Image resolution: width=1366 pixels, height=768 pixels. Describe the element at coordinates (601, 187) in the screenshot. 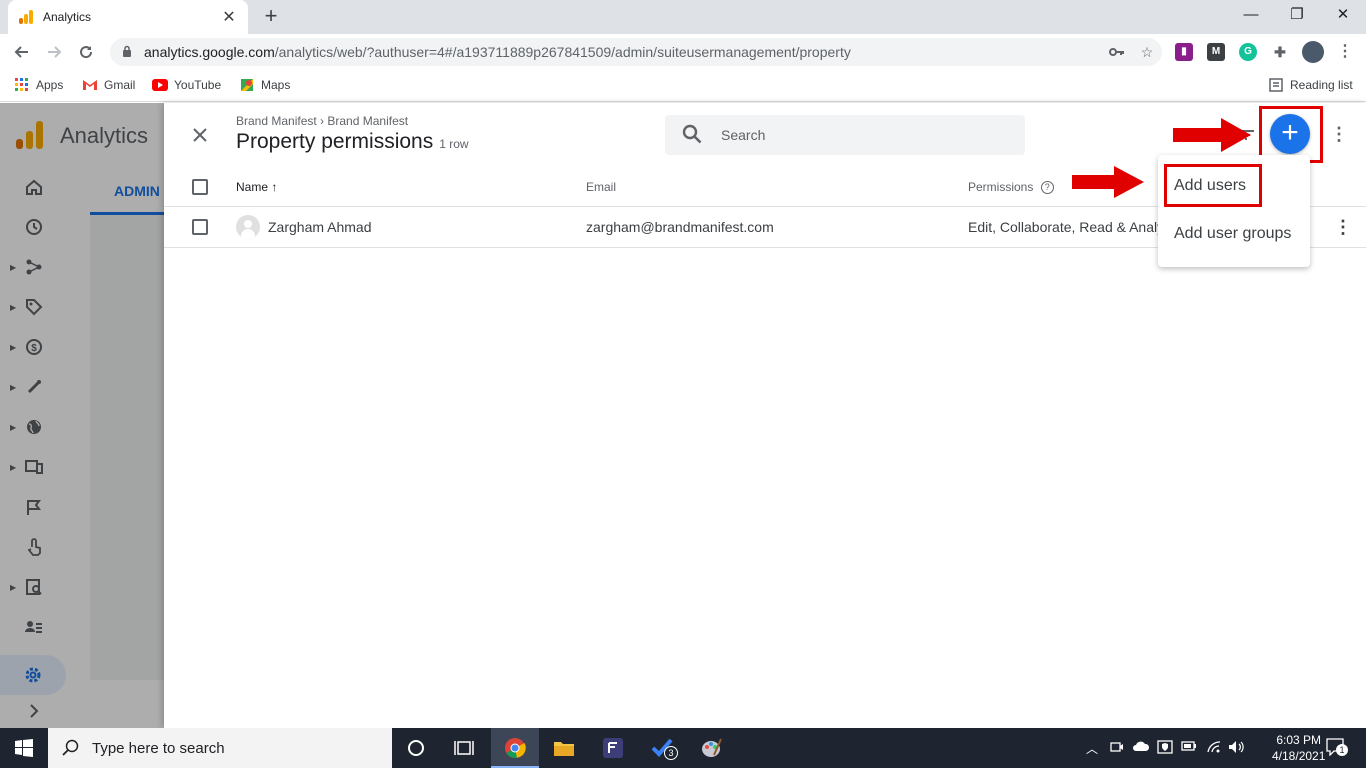

I see `column-header-email: Email` at that location.